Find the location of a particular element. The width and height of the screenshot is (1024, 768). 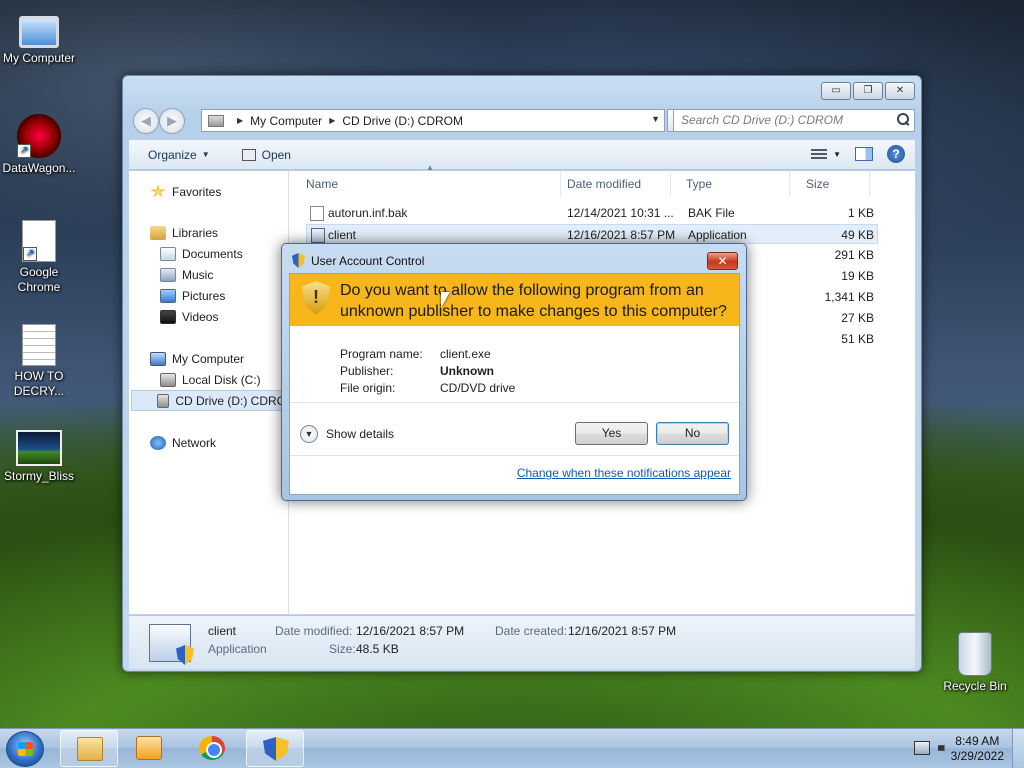

yes-button: Yes is located at coordinates (611, 433).